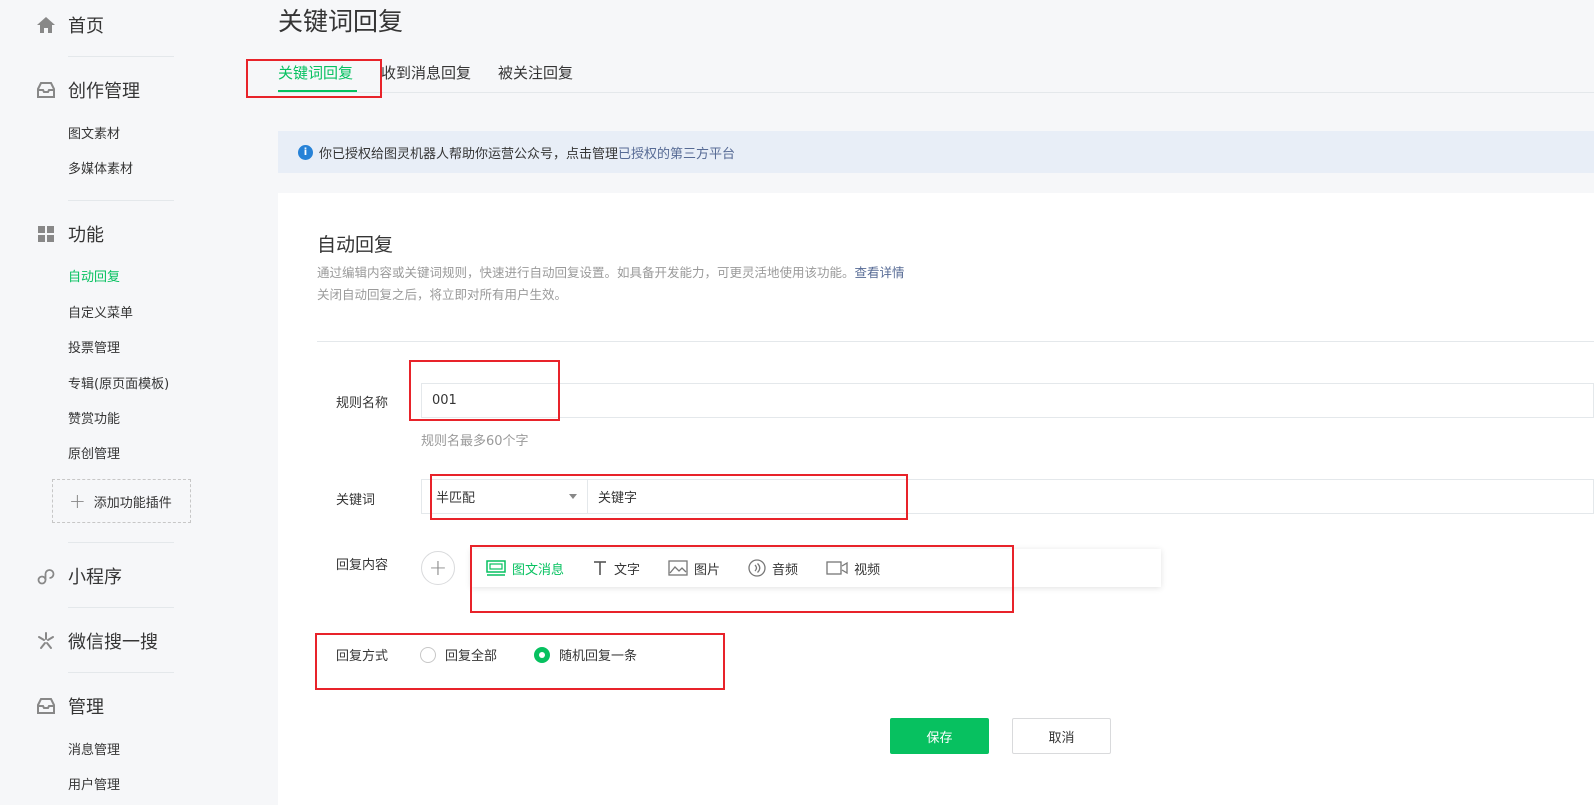  I want to click on nav-manage: 管理, so click(70, 706).